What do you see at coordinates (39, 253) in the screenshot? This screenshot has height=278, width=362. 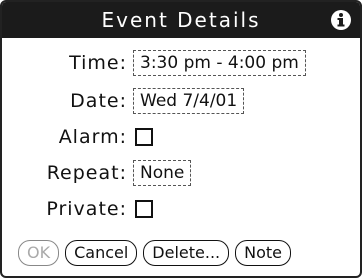 I see `ok-button: OK` at bounding box center [39, 253].